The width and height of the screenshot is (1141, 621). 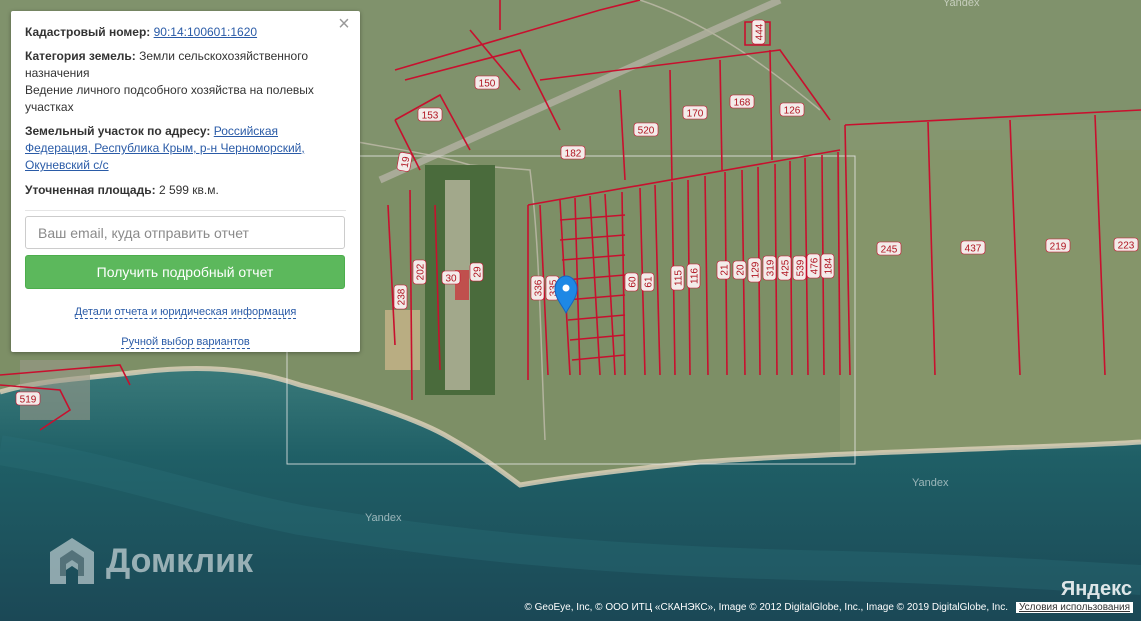 I want to click on divider, so click(x=185, y=210).